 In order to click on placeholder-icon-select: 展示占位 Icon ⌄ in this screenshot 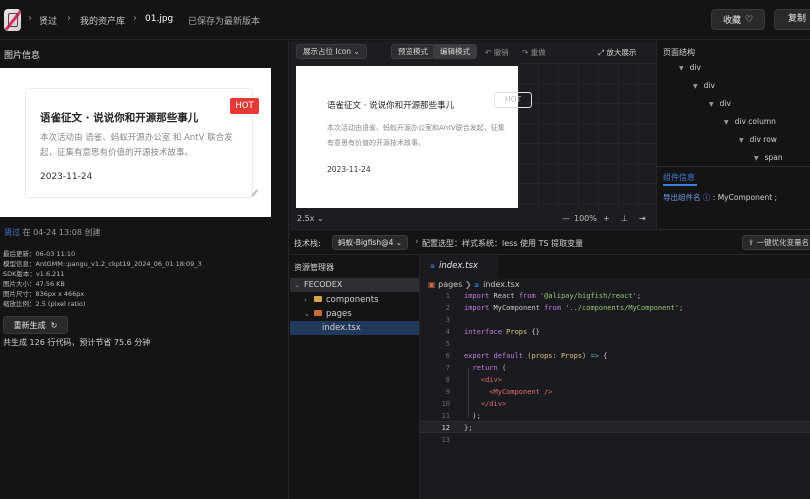, I will do `click(331, 51)`.